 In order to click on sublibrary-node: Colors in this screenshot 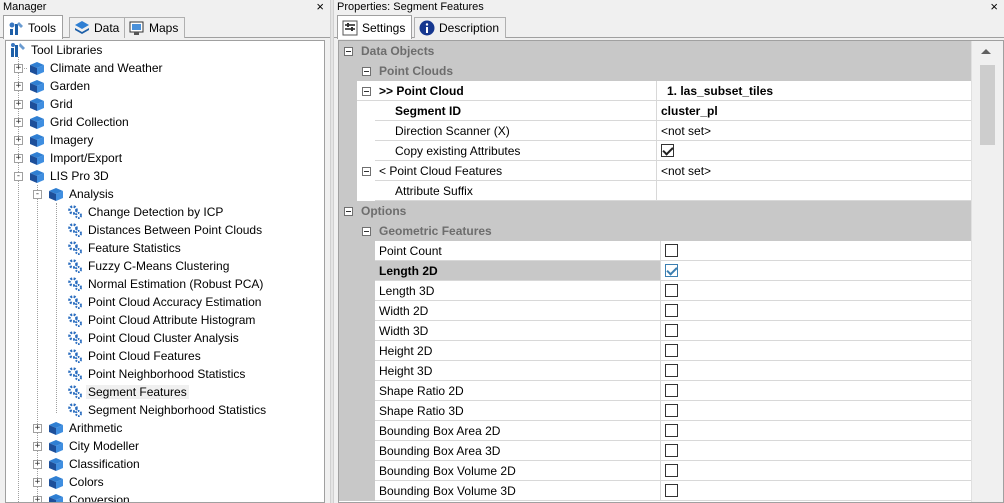, I will do `click(76, 482)`.